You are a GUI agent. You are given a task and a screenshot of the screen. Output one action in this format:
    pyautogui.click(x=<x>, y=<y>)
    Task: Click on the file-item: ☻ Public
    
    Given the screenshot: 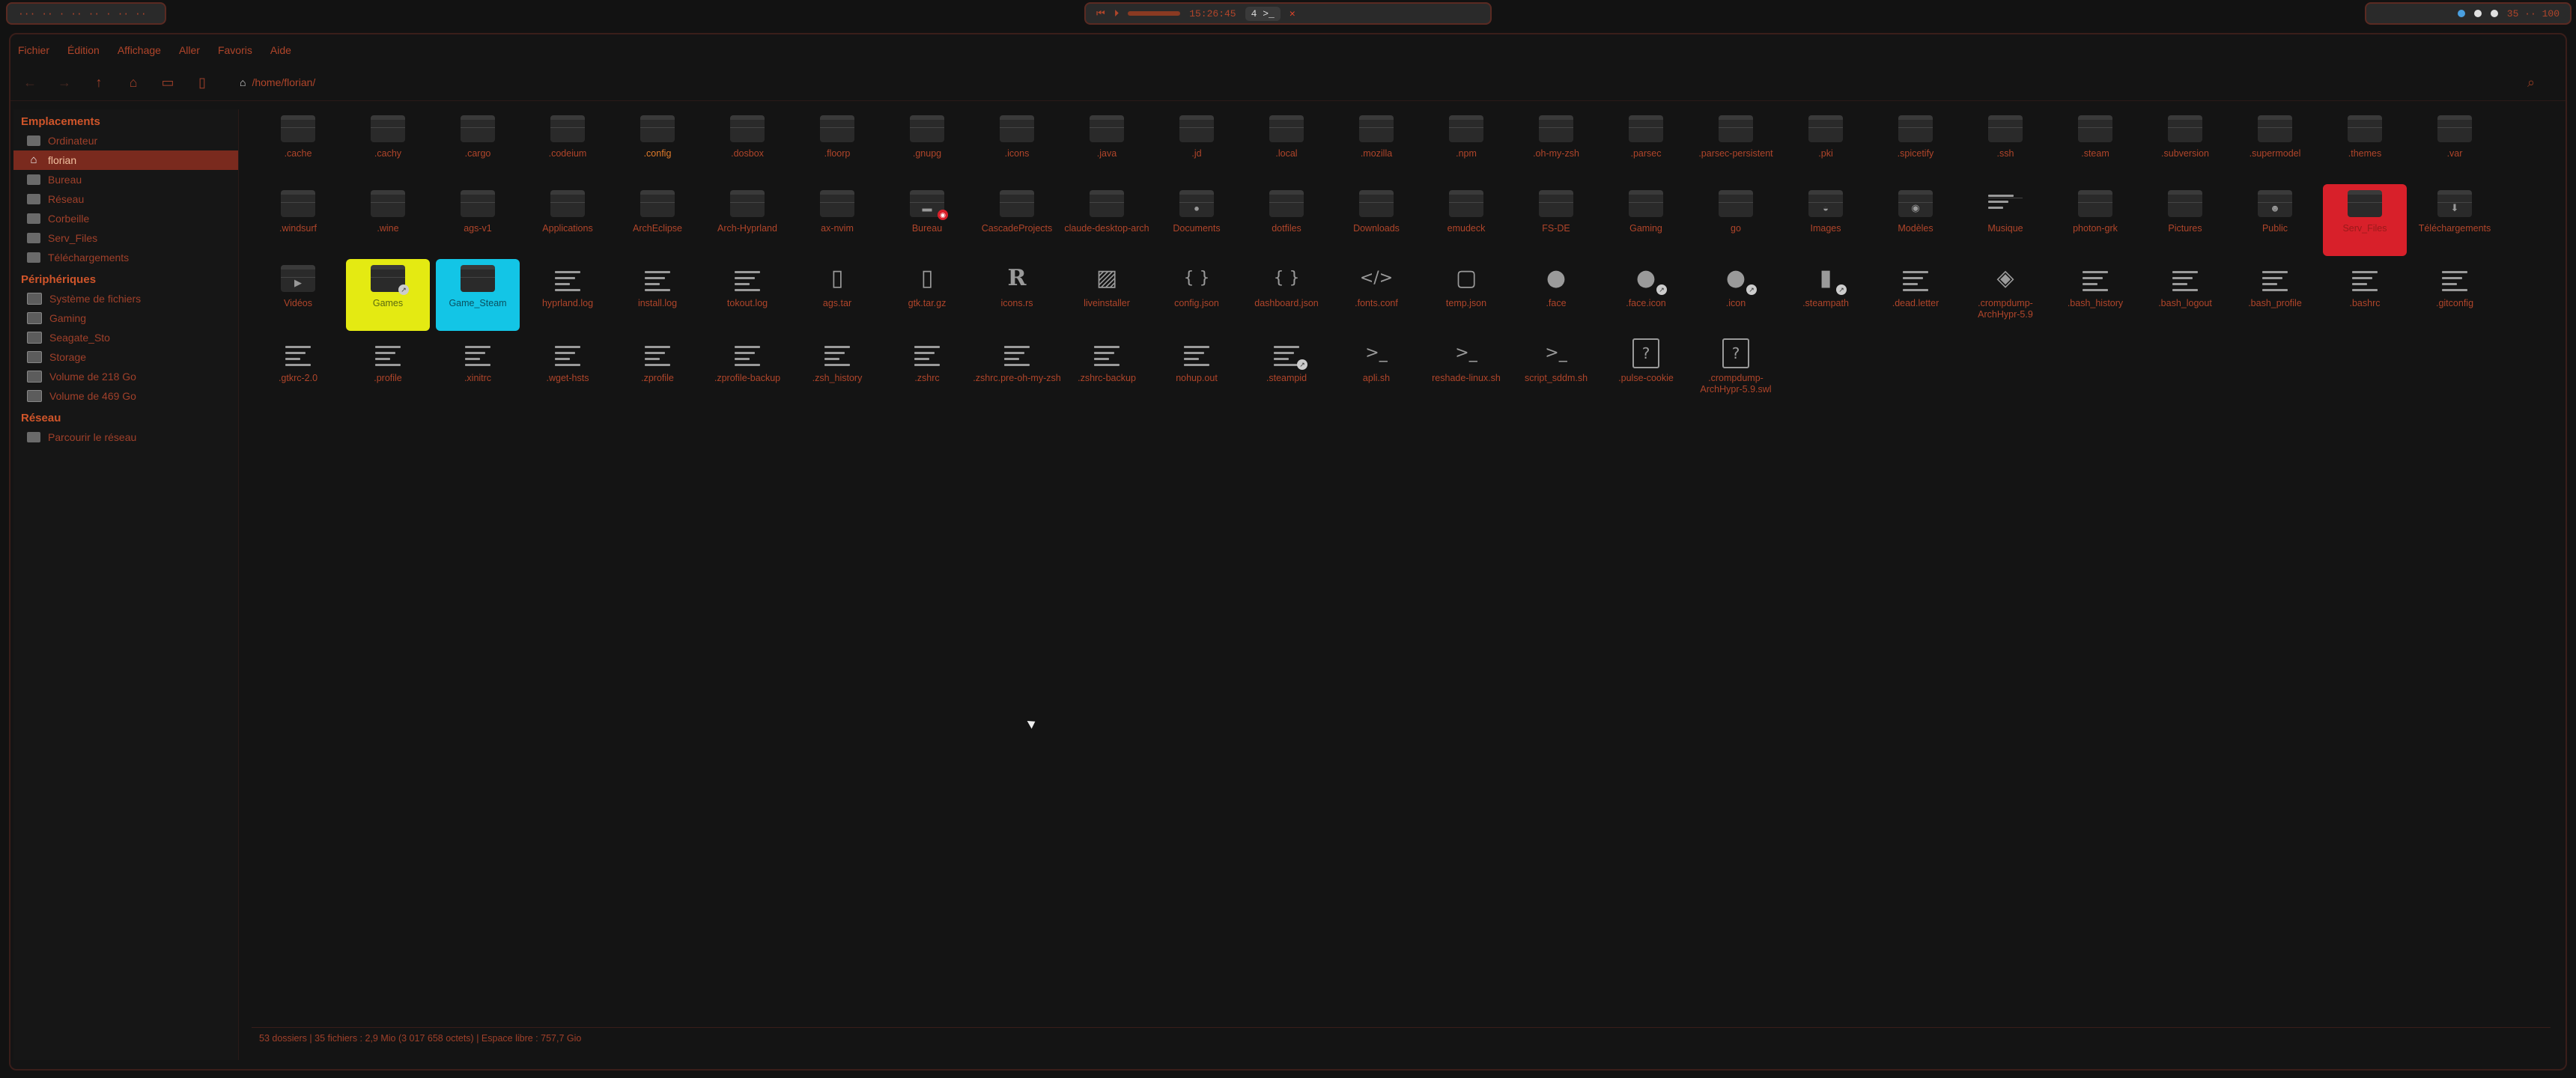 What is the action you would take?
    pyautogui.click(x=2275, y=220)
    